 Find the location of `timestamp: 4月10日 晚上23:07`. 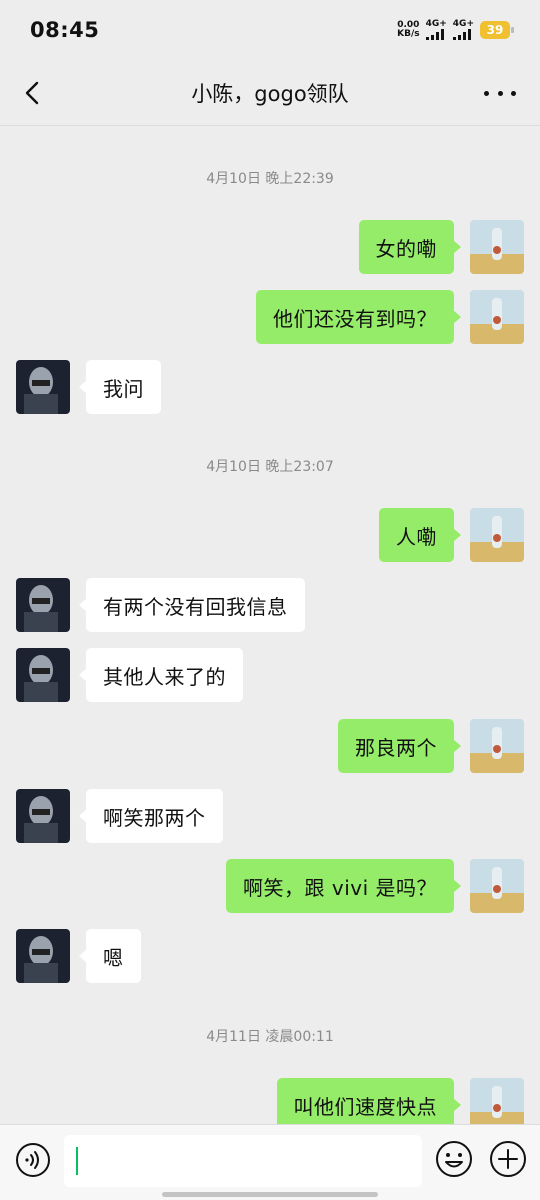

timestamp: 4月10日 晚上23:07 is located at coordinates (270, 467).